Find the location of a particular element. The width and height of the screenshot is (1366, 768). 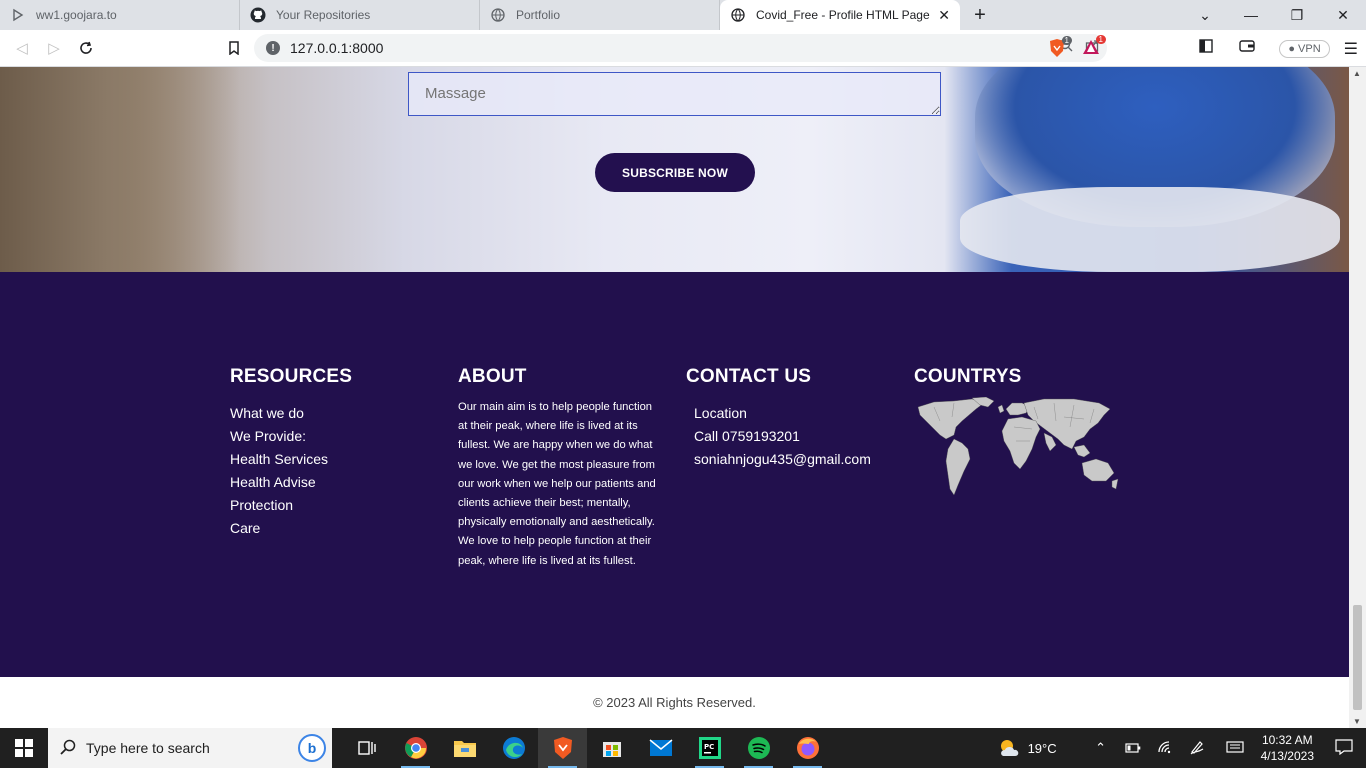

world-map-image is located at coordinates (1018, 446).